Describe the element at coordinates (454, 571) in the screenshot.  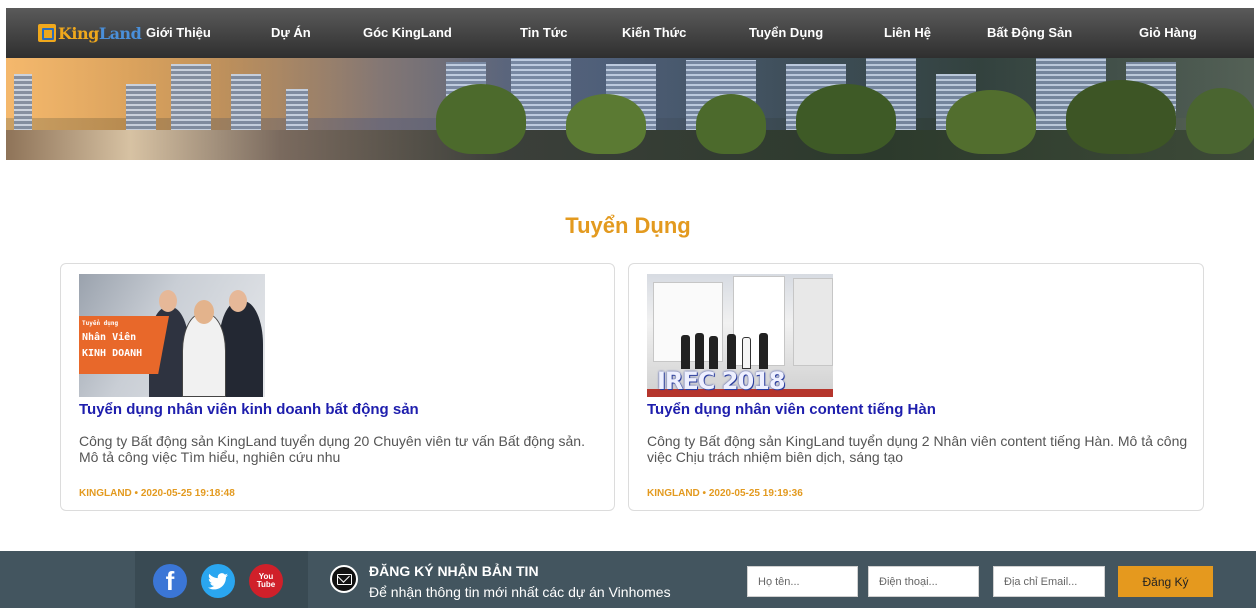
I see `newsletter-title: ĐĂNG KÝ NHẬN BẢN TIN` at that location.